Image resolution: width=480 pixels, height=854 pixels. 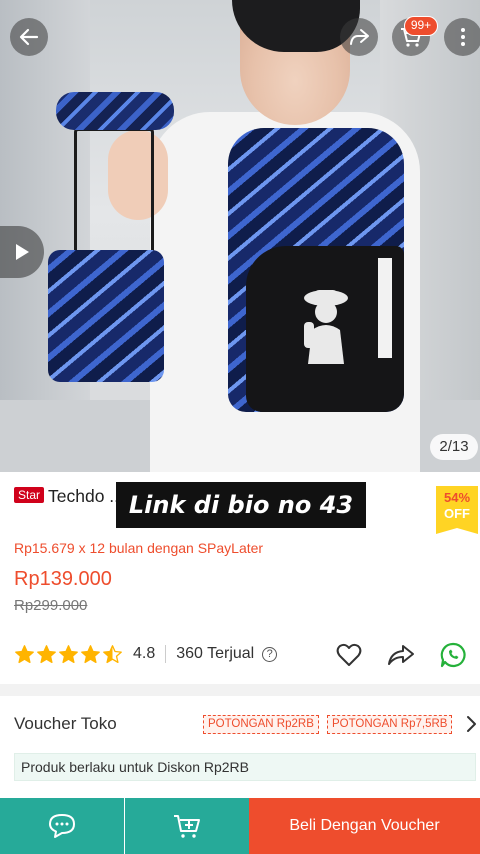 What do you see at coordinates (63, 579) in the screenshot?
I see `current-price: Rp139.000` at bounding box center [63, 579].